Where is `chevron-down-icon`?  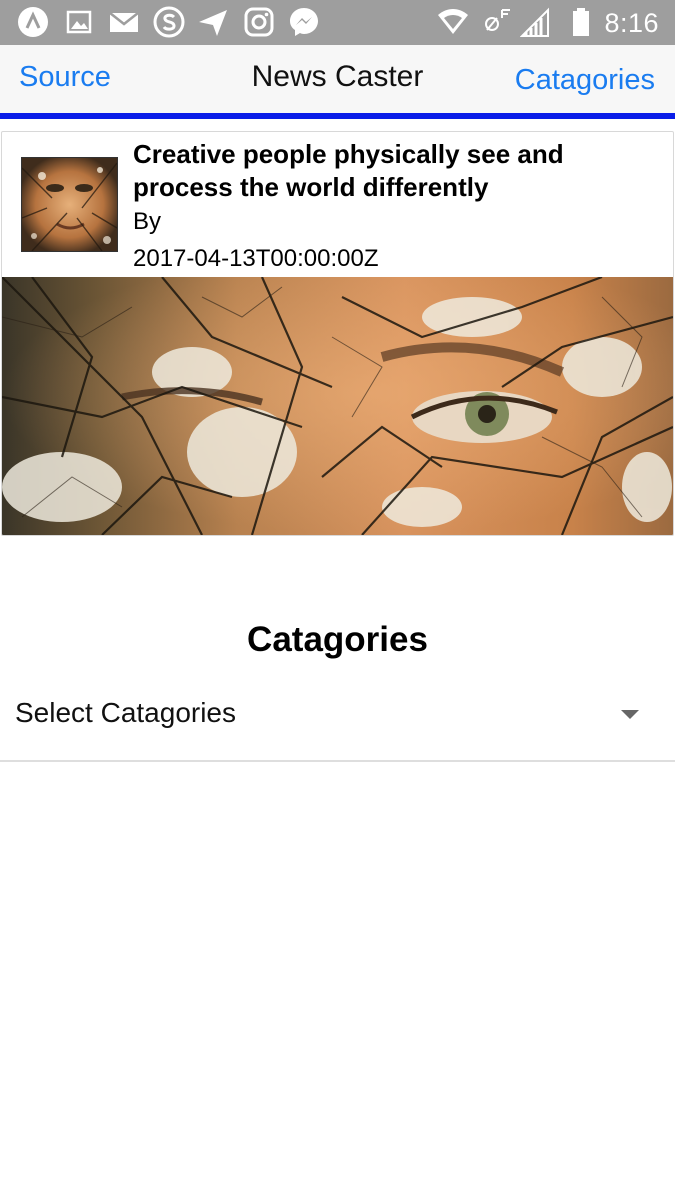 chevron-down-icon is located at coordinates (630, 714).